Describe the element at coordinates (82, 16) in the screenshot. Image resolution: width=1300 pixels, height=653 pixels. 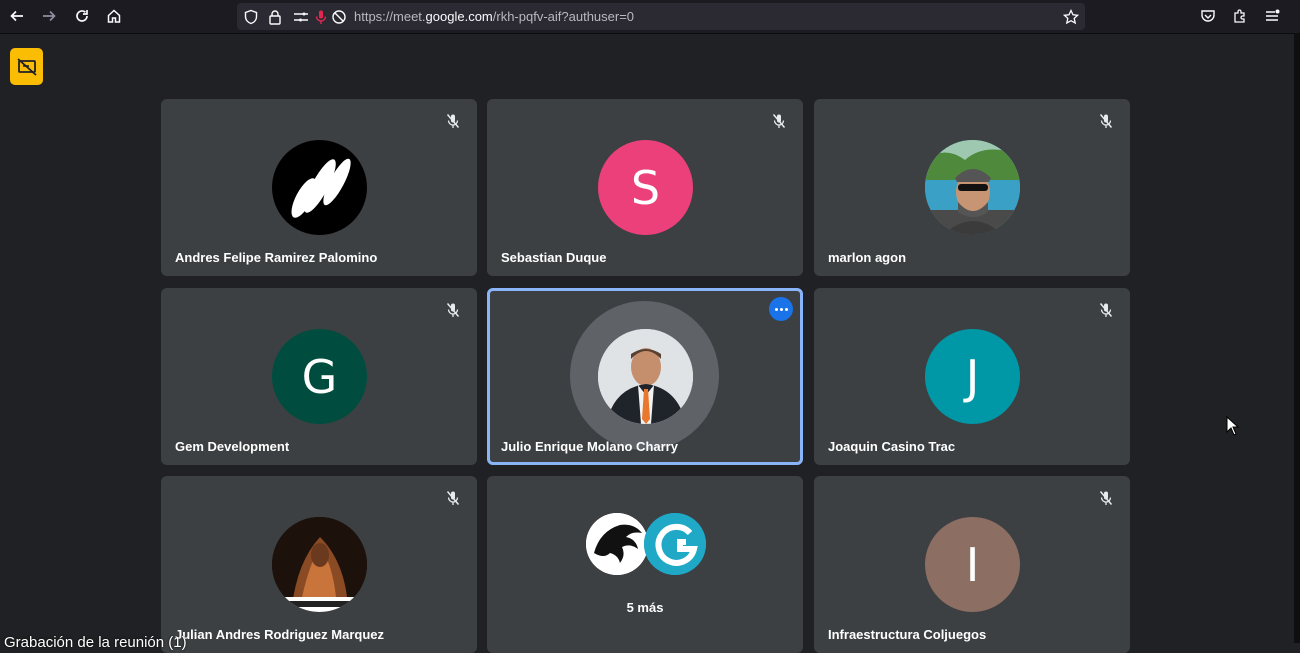
I see `reload-icon` at that location.